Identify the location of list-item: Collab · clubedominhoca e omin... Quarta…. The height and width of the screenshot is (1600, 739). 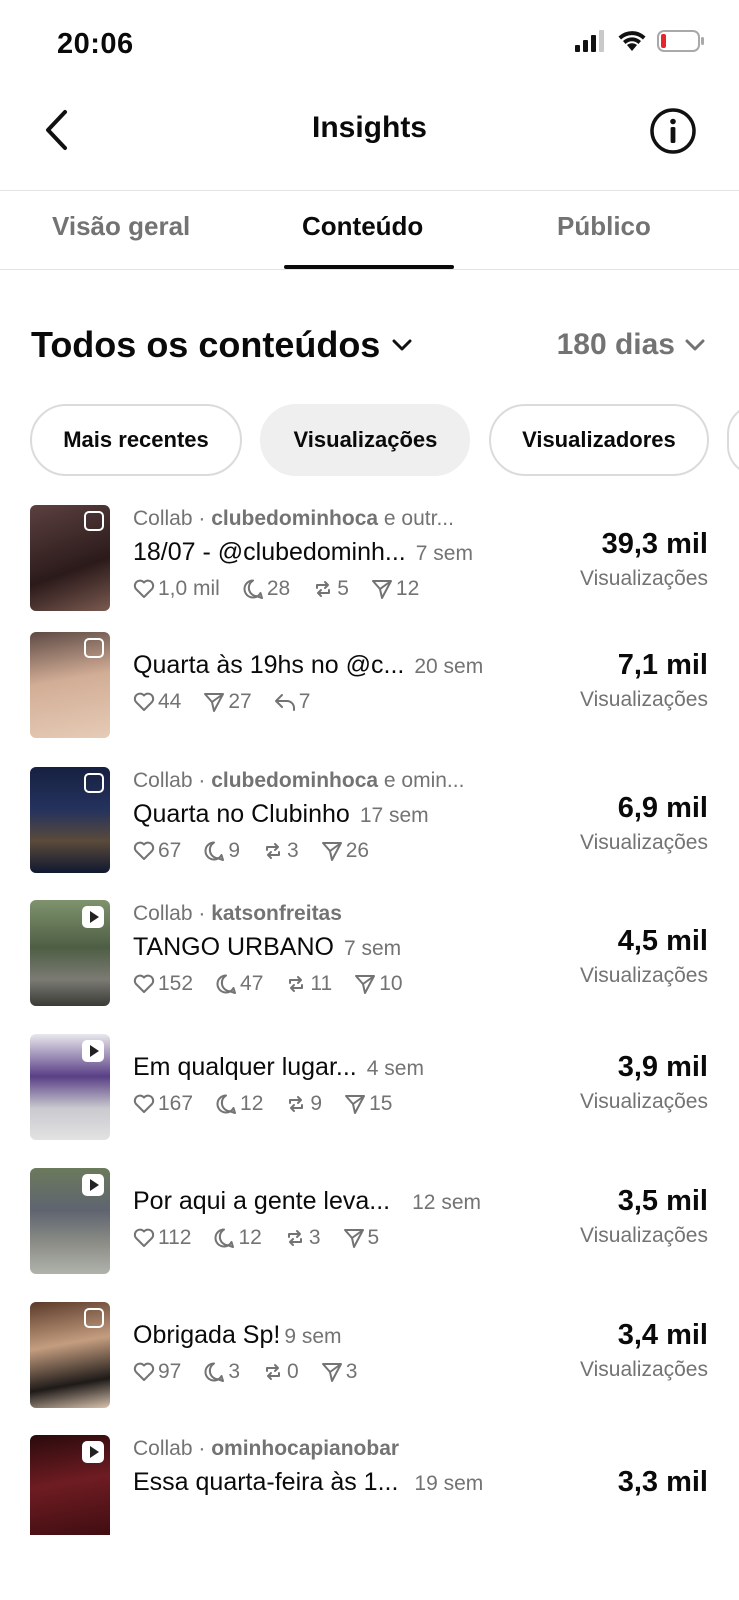
(369, 822).